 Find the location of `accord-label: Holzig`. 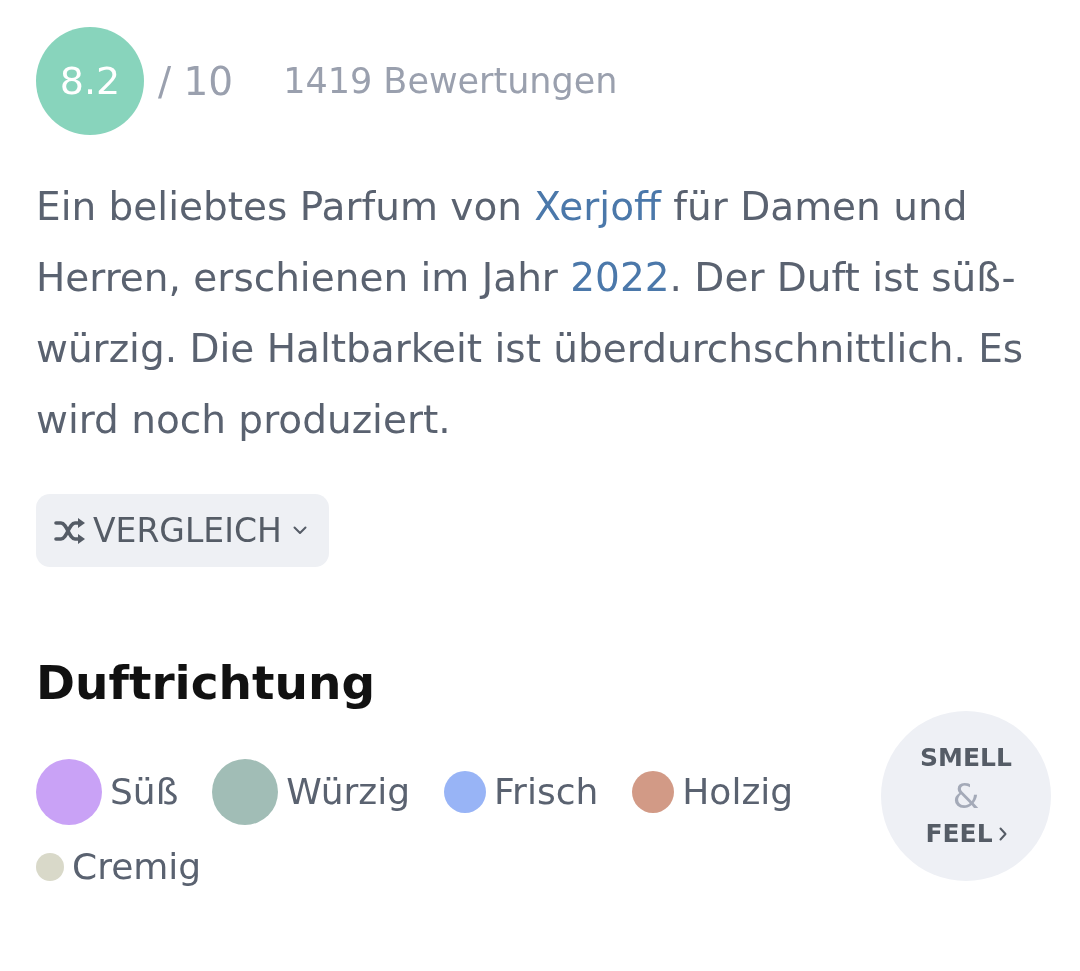

accord-label: Holzig is located at coordinates (738, 791).